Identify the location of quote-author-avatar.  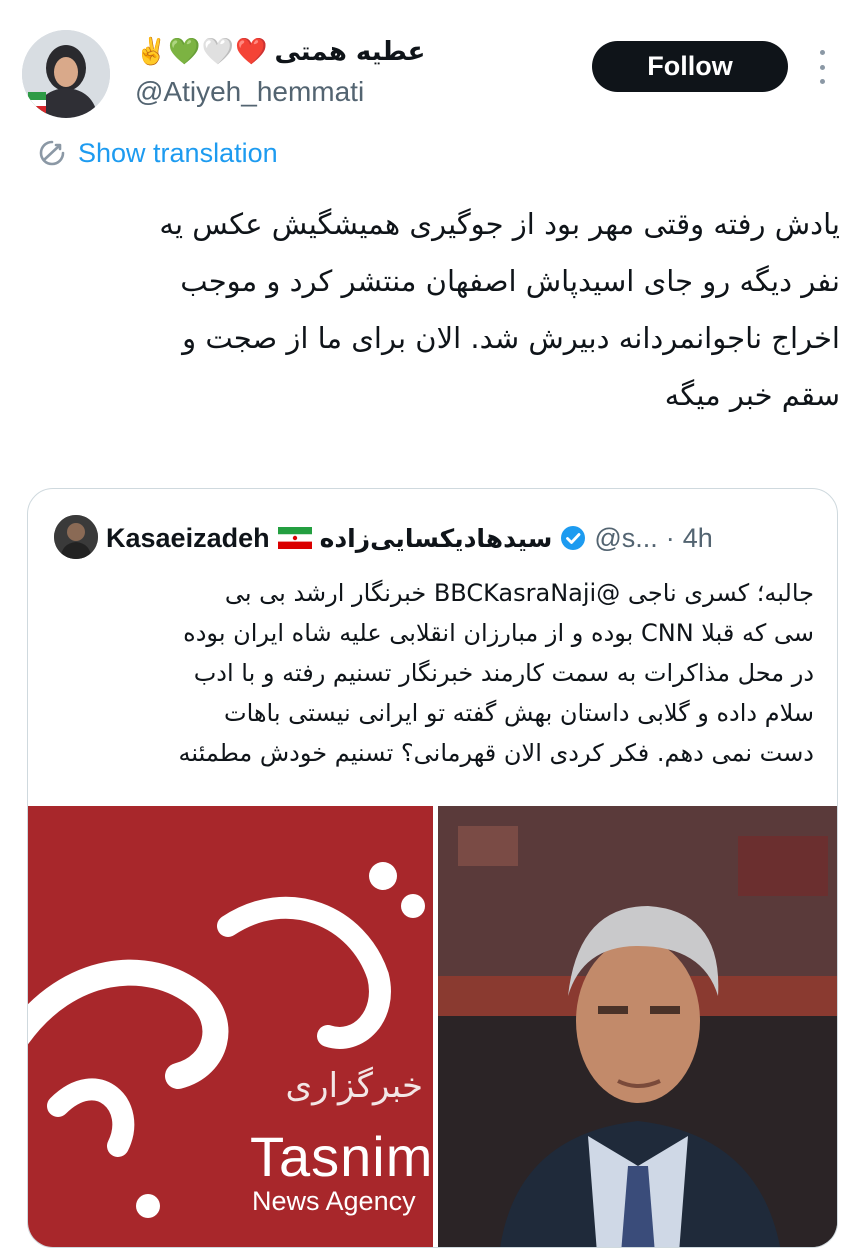
(76, 537).